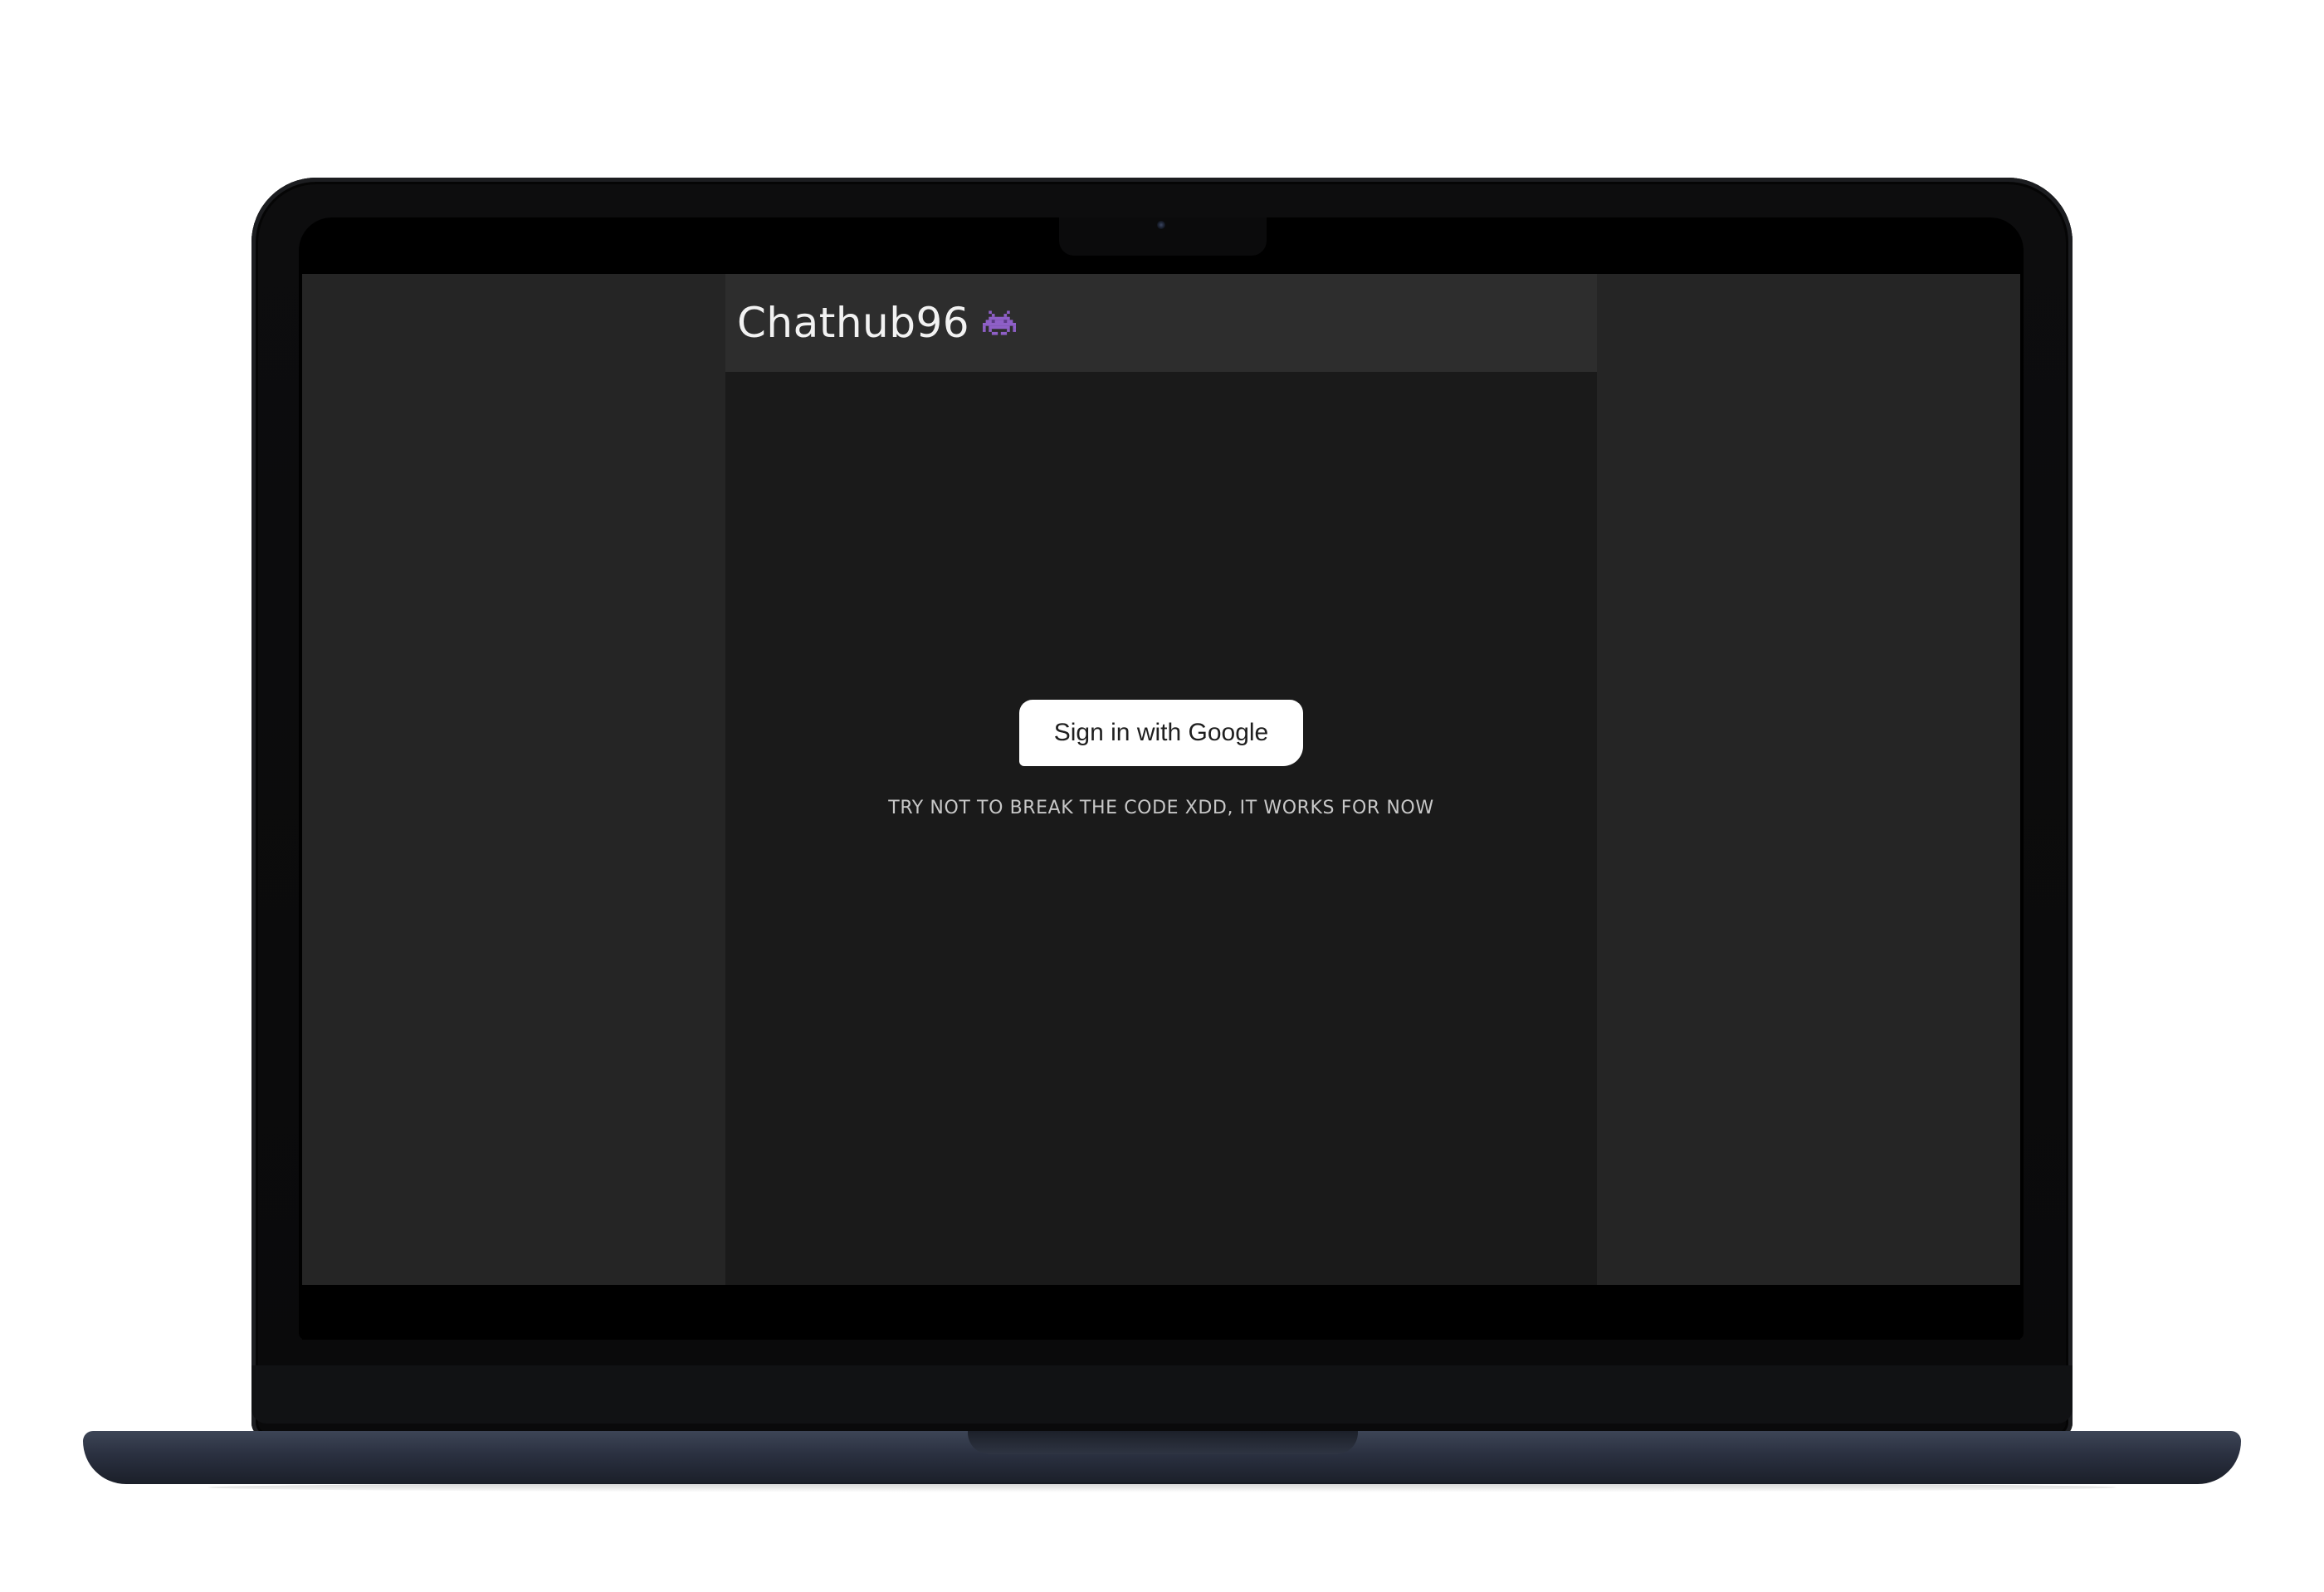  Describe the element at coordinates (1161, 225) in the screenshot. I see `camera-icon` at that location.